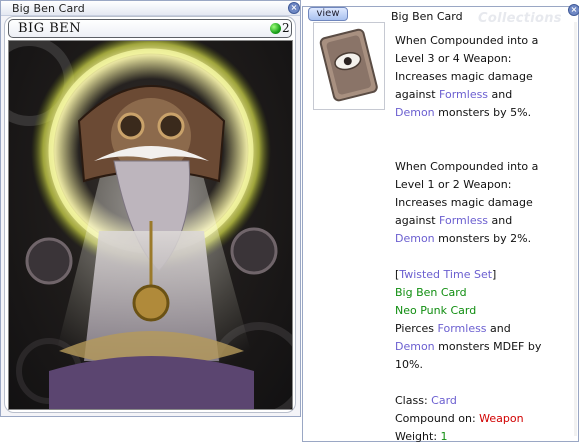  Describe the element at coordinates (444, 436) in the screenshot. I see `weight-value: 1` at that location.